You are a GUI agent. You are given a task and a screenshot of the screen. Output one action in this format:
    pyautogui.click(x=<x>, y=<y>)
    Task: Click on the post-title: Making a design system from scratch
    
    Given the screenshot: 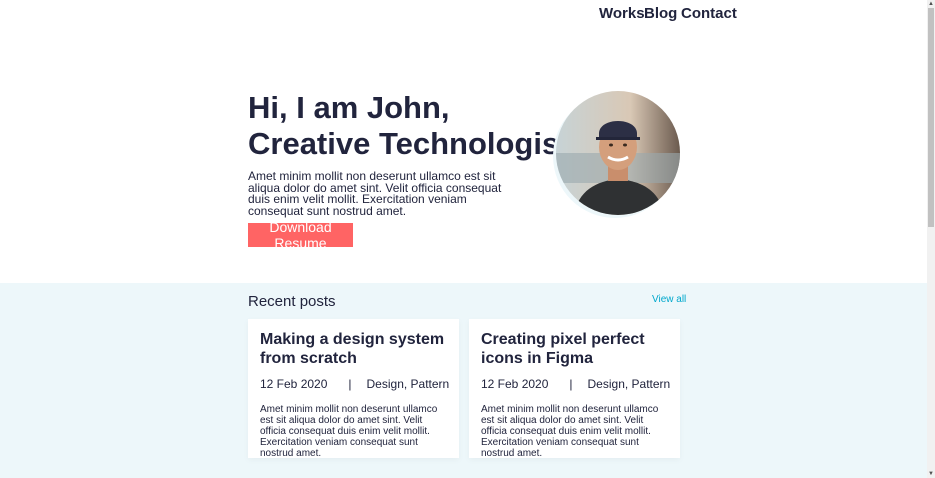 What is the action you would take?
    pyautogui.click(x=355, y=349)
    